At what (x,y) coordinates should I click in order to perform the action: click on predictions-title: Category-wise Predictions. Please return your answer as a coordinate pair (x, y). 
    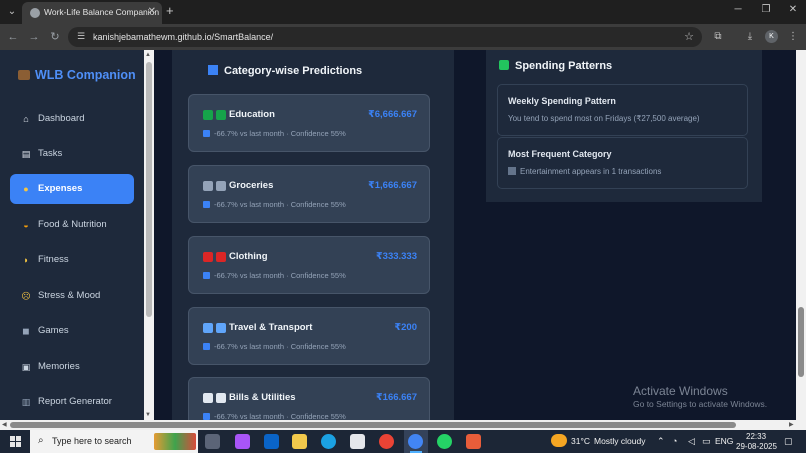
    Looking at the image, I should click on (285, 71).